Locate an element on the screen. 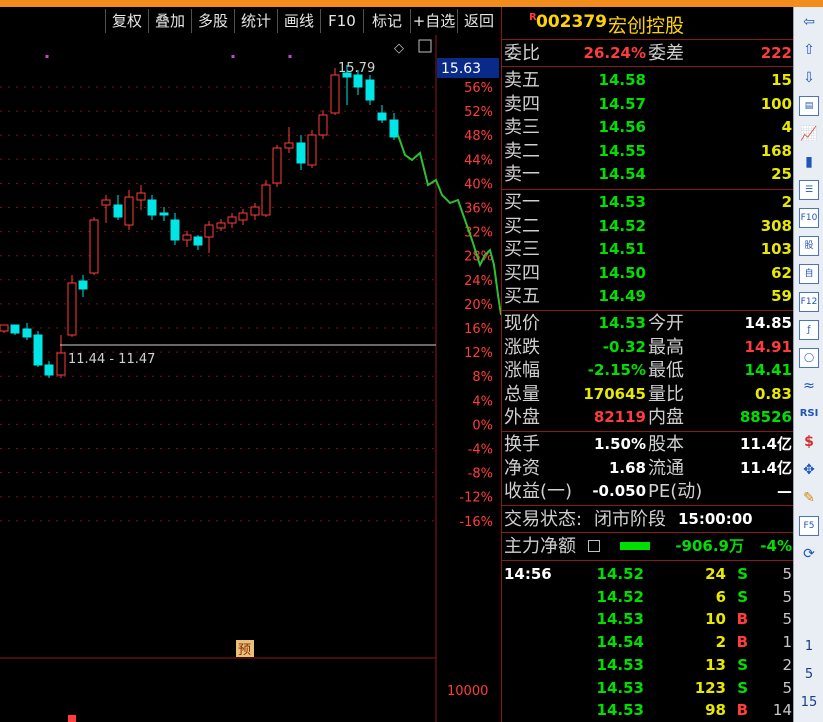  pct-axis-label: -4% is located at coordinates (480, 450).